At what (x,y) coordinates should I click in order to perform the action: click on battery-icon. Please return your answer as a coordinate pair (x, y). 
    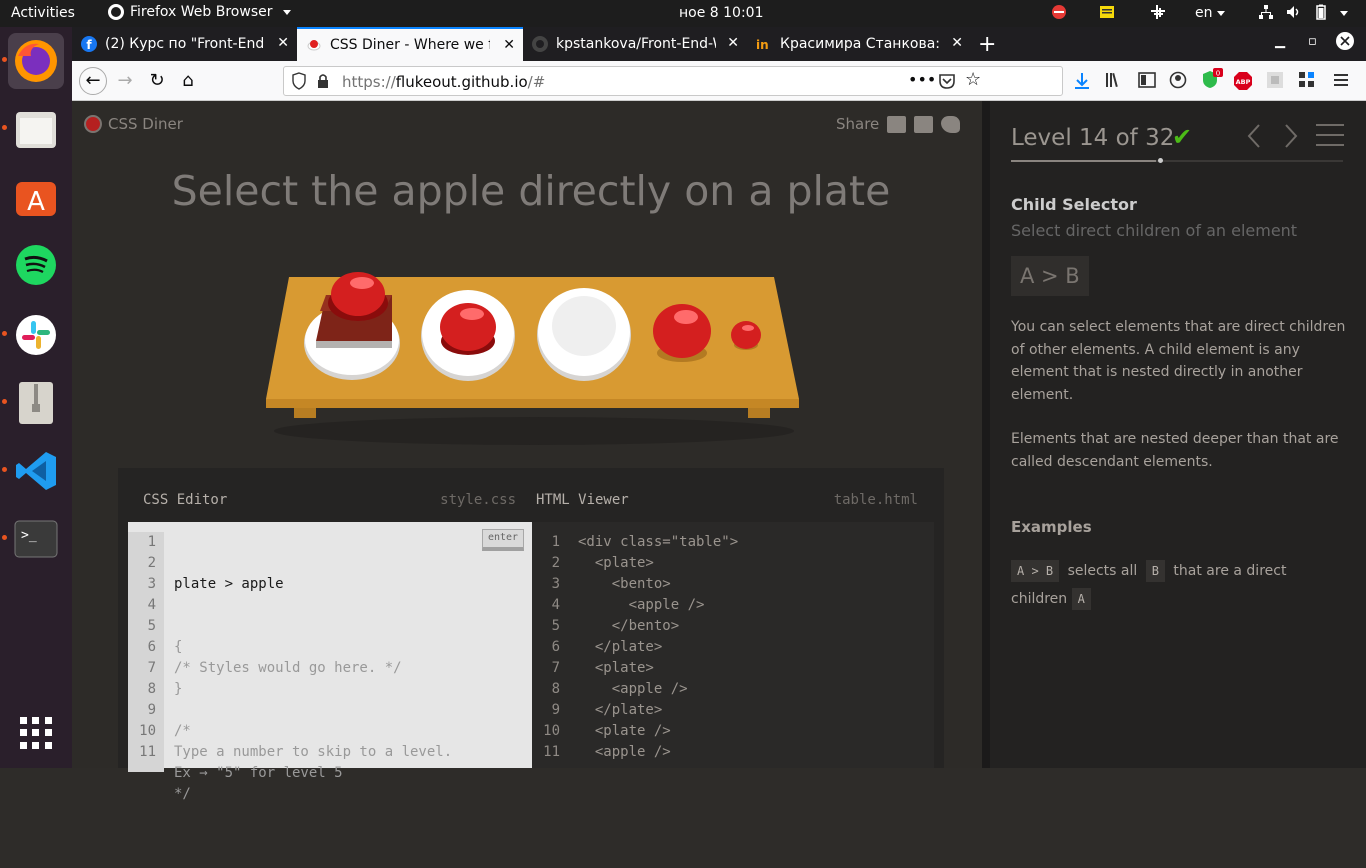
    Looking at the image, I should click on (1321, 13).